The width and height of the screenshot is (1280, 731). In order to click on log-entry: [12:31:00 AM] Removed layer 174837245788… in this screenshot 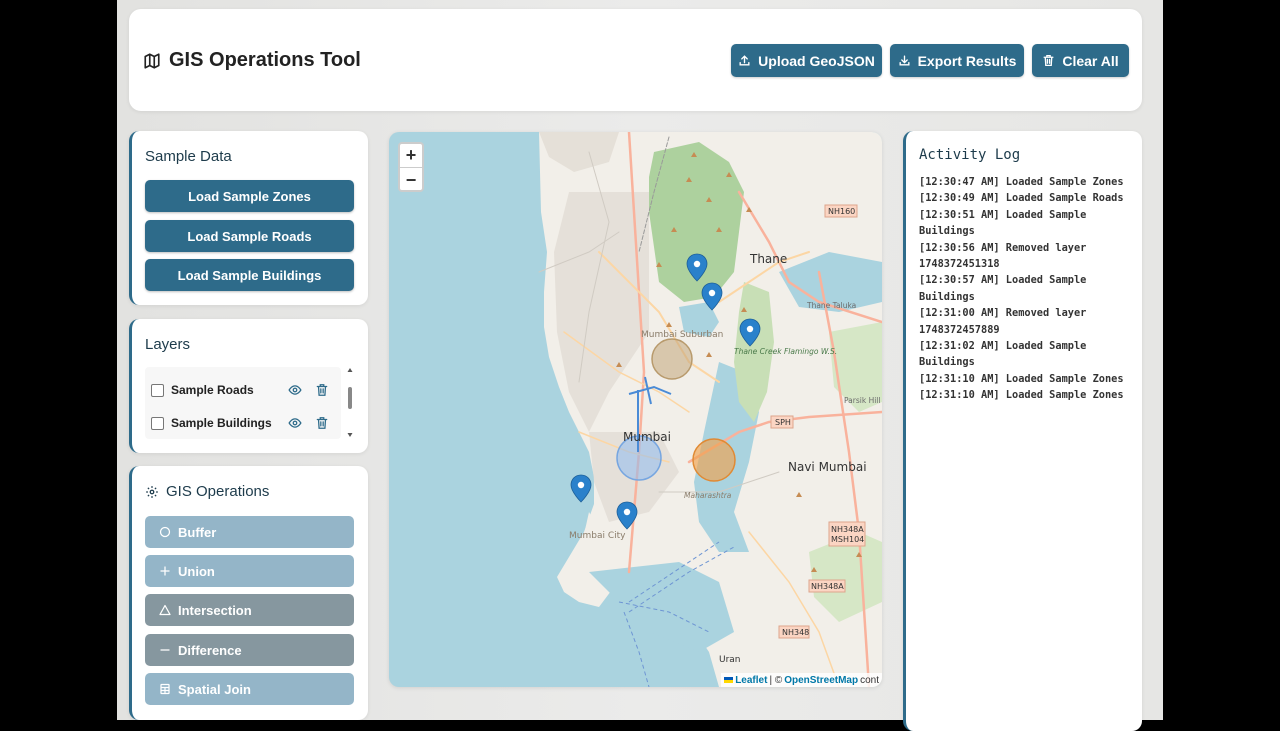, I will do `click(1003, 321)`.